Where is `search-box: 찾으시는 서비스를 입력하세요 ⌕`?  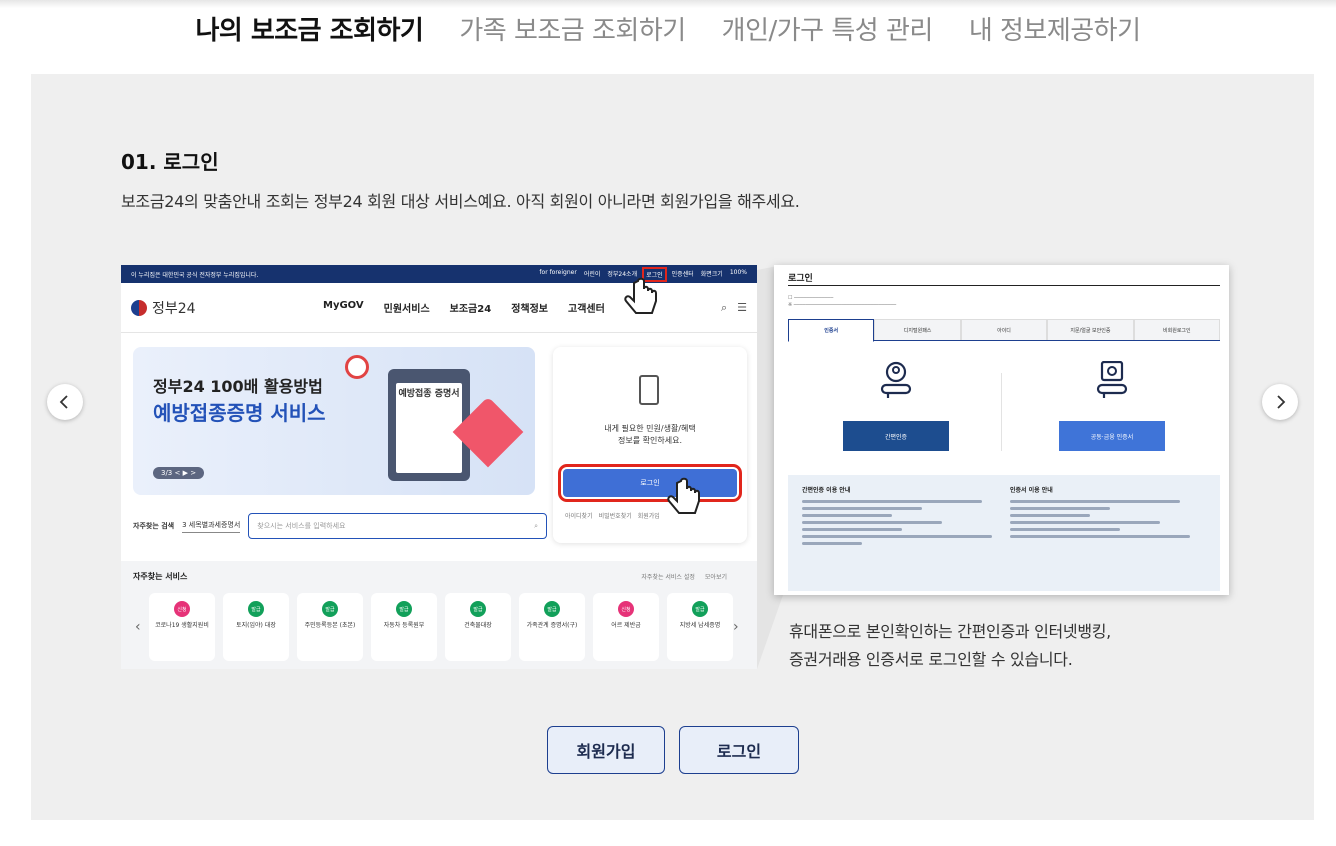
search-box: 찾으시는 서비스를 입력하세요 ⌕ is located at coordinates (397, 526).